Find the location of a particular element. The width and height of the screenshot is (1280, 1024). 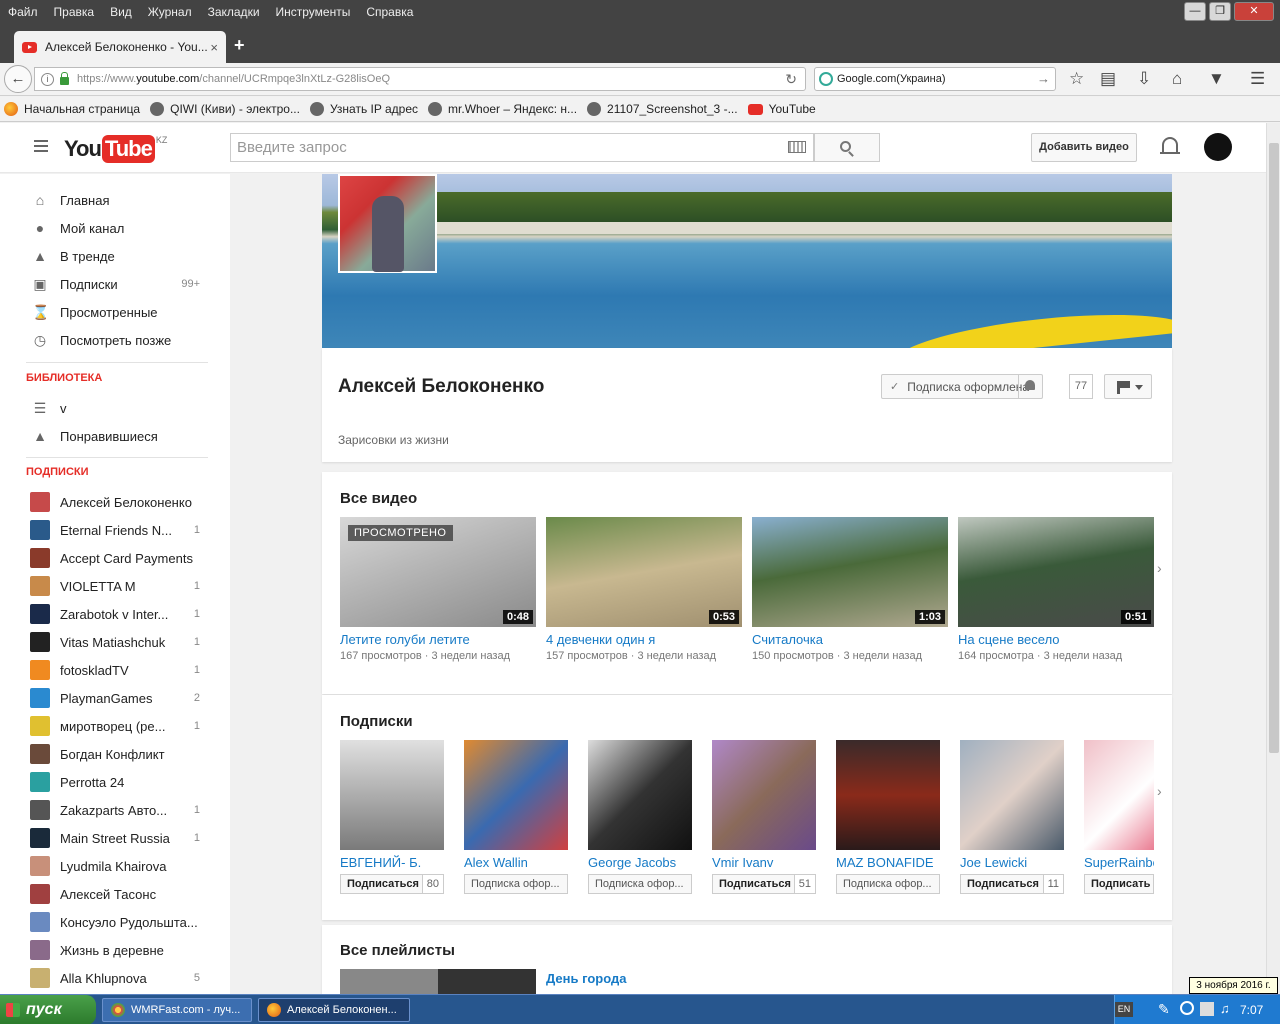

upload-button: Добавить видео is located at coordinates (1084, 147).